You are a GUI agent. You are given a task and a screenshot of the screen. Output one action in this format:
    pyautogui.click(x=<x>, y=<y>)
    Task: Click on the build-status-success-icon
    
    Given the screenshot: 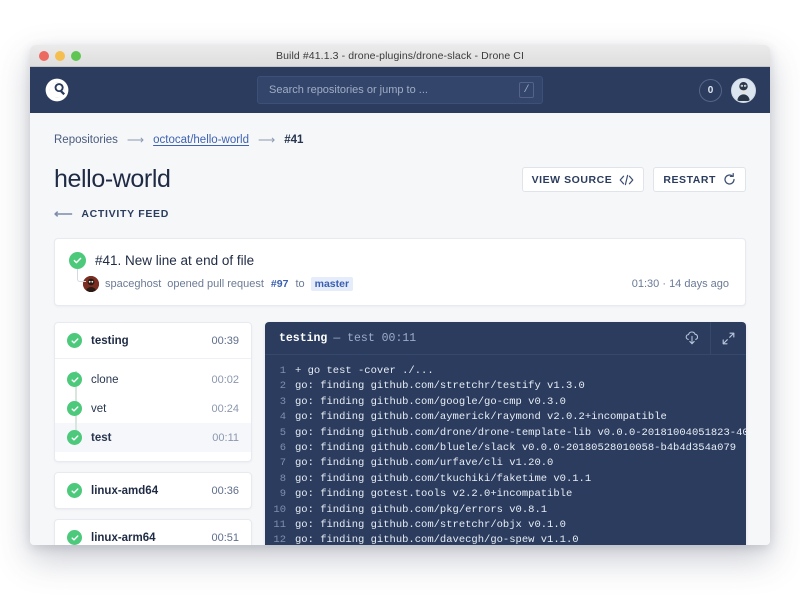 What is the action you would take?
    pyautogui.click(x=77, y=260)
    